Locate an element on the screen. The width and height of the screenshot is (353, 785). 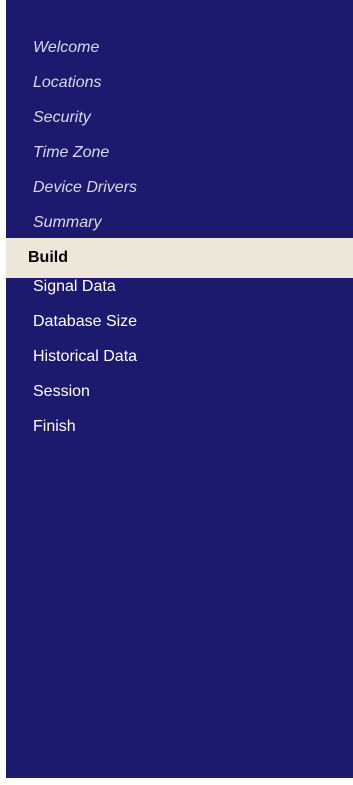
step-welcome: Welcome is located at coordinates (179, 53).